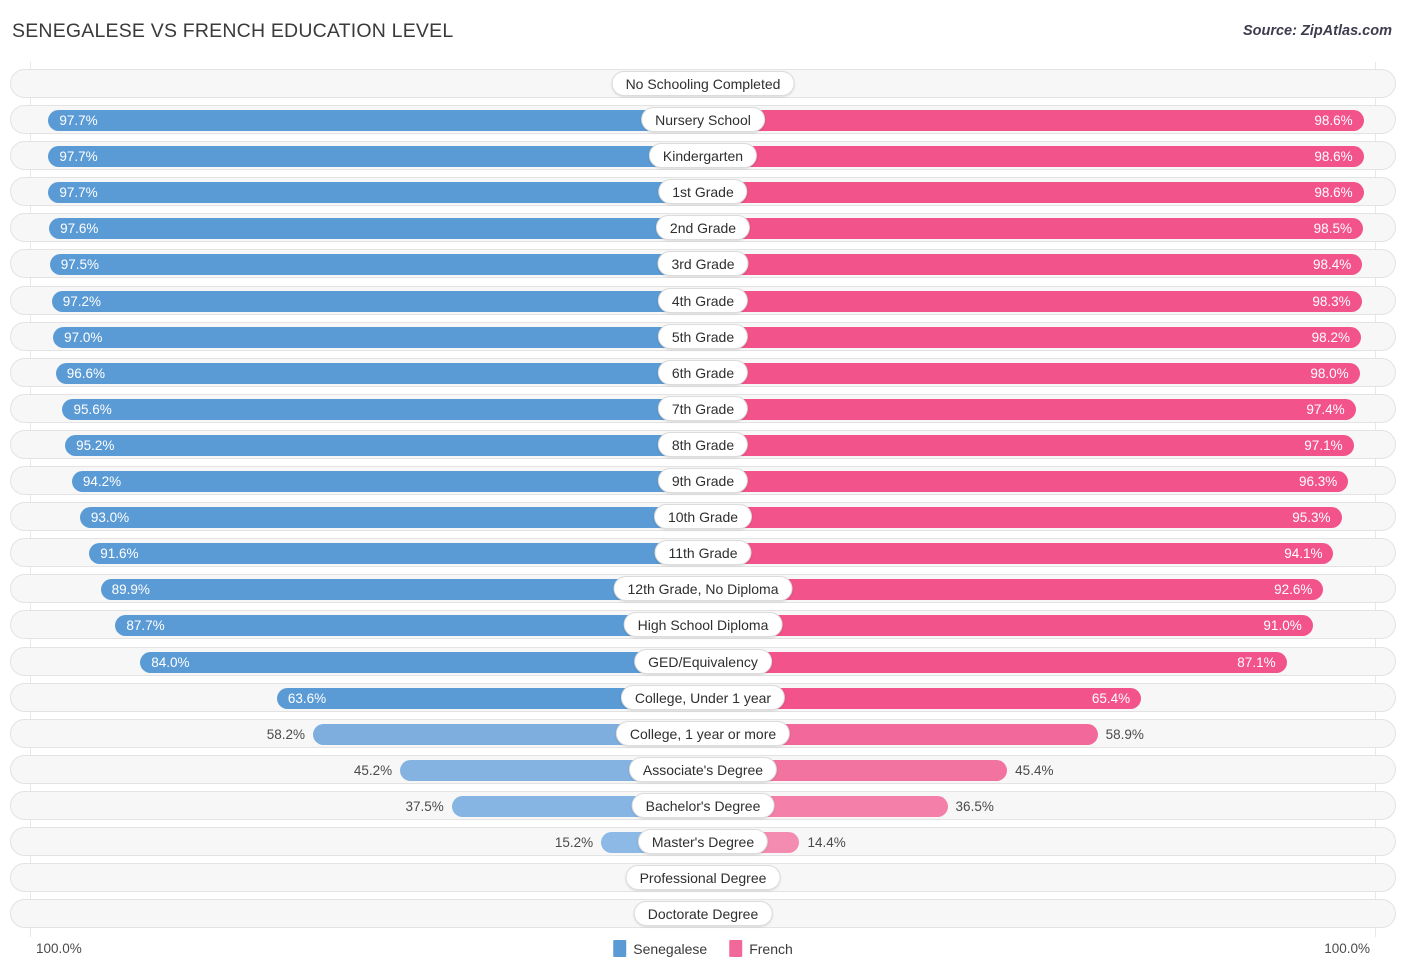 The width and height of the screenshot is (1406, 975). I want to click on bar-row: 97.5% 98.4% 3rd Grade, so click(703, 264).